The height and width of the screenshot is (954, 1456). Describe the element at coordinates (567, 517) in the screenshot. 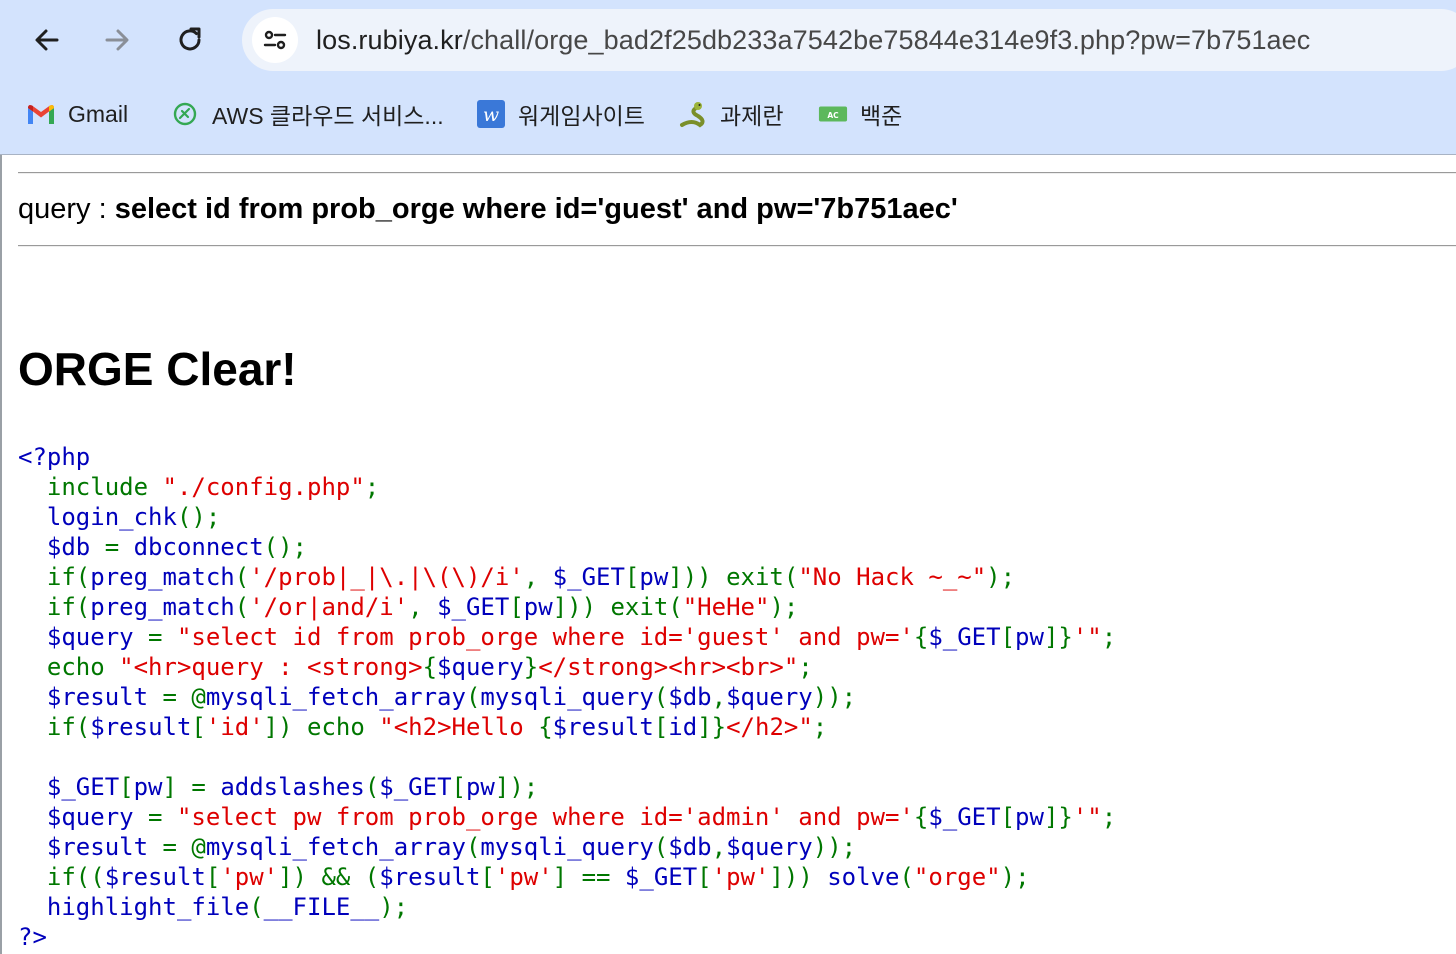

I see `code-line: login_chk();` at that location.